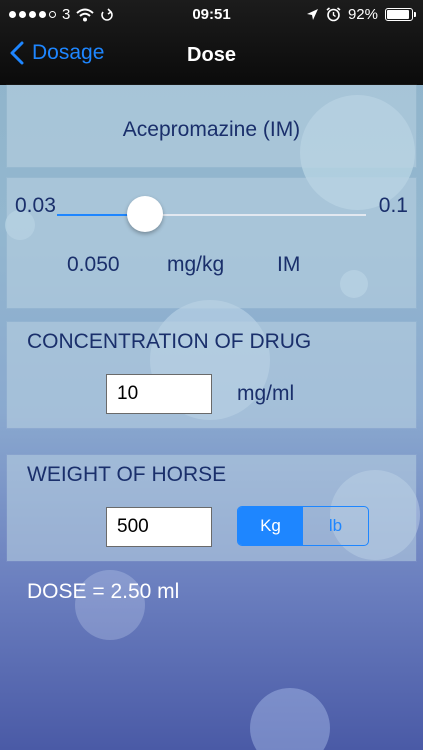 The width and height of the screenshot is (423, 750). I want to click on drug-panel: Acepromazine (IM), so click(211, 126).